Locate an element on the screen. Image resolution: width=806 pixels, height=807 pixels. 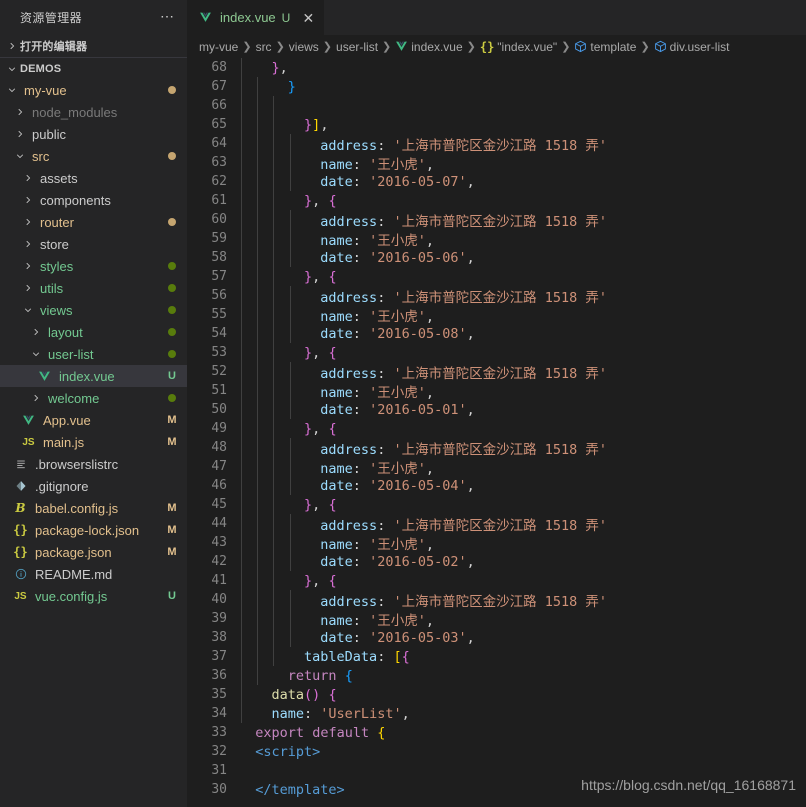
code-text: }, { is located at coordinates (320, 428).